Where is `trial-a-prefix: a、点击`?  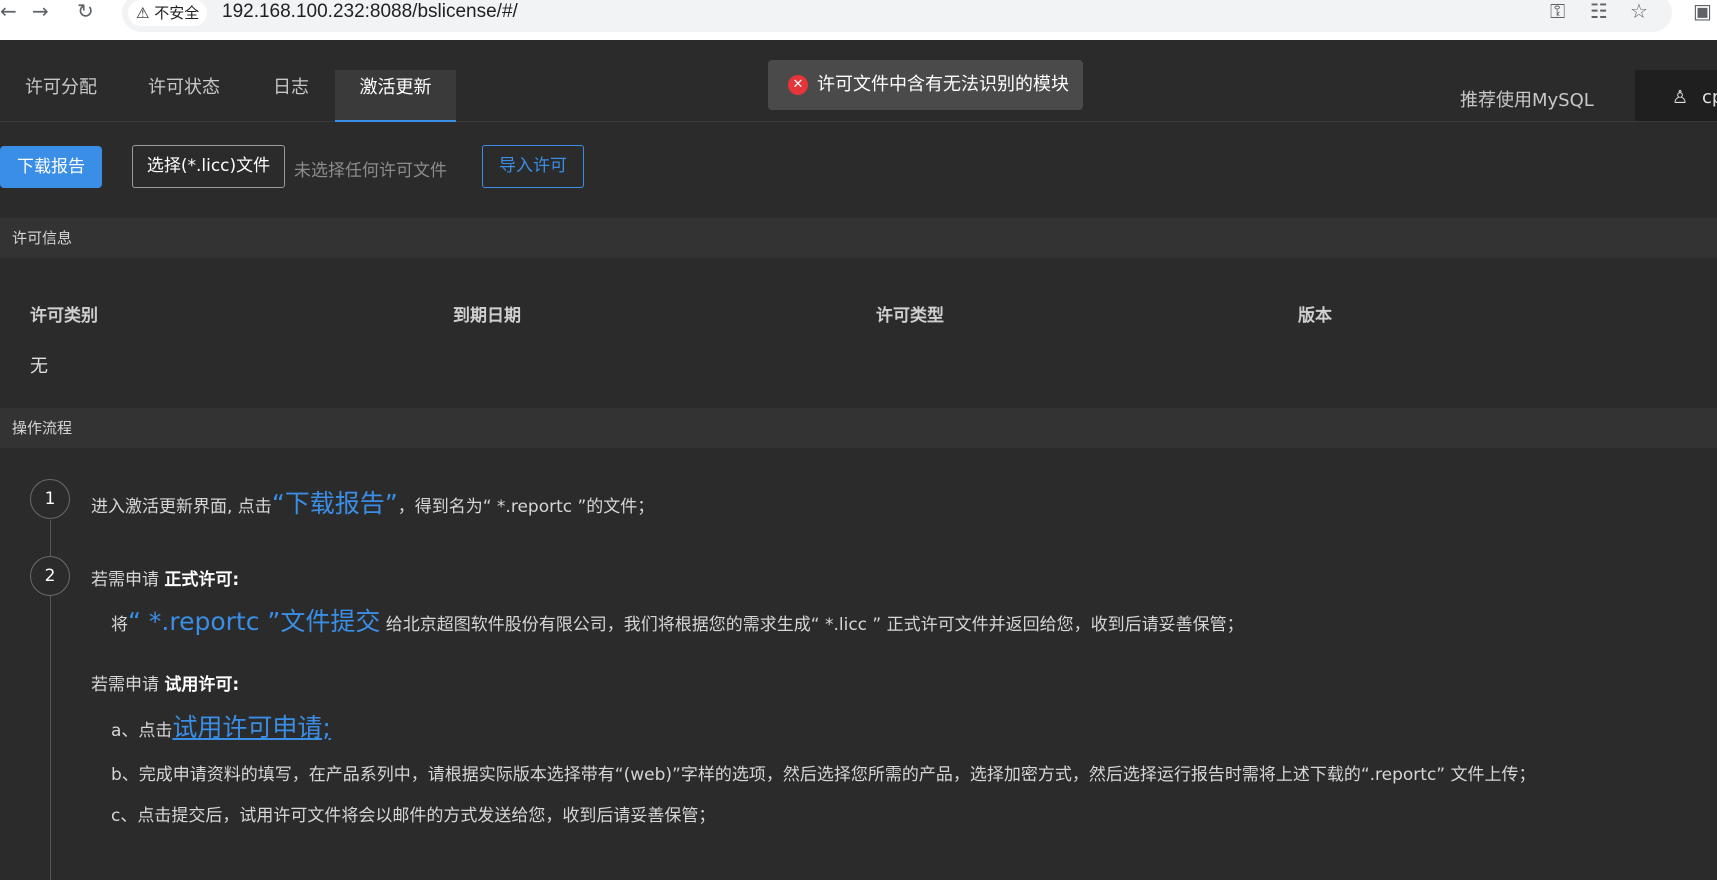
trial-a-prefix: a、点击 is located at coordinates (142, 731).